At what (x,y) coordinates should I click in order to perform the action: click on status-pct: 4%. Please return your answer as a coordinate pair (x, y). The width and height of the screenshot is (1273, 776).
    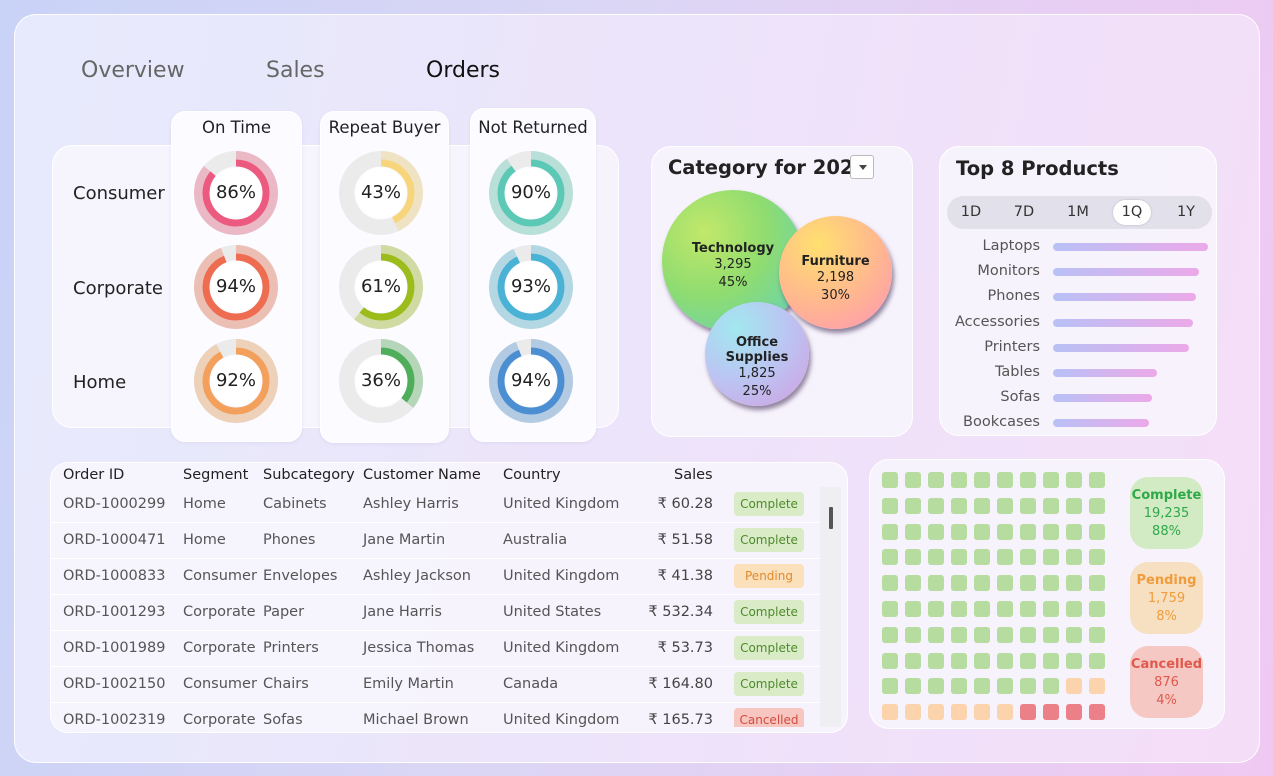
    Looking at the image, I should click on (1166, 700).